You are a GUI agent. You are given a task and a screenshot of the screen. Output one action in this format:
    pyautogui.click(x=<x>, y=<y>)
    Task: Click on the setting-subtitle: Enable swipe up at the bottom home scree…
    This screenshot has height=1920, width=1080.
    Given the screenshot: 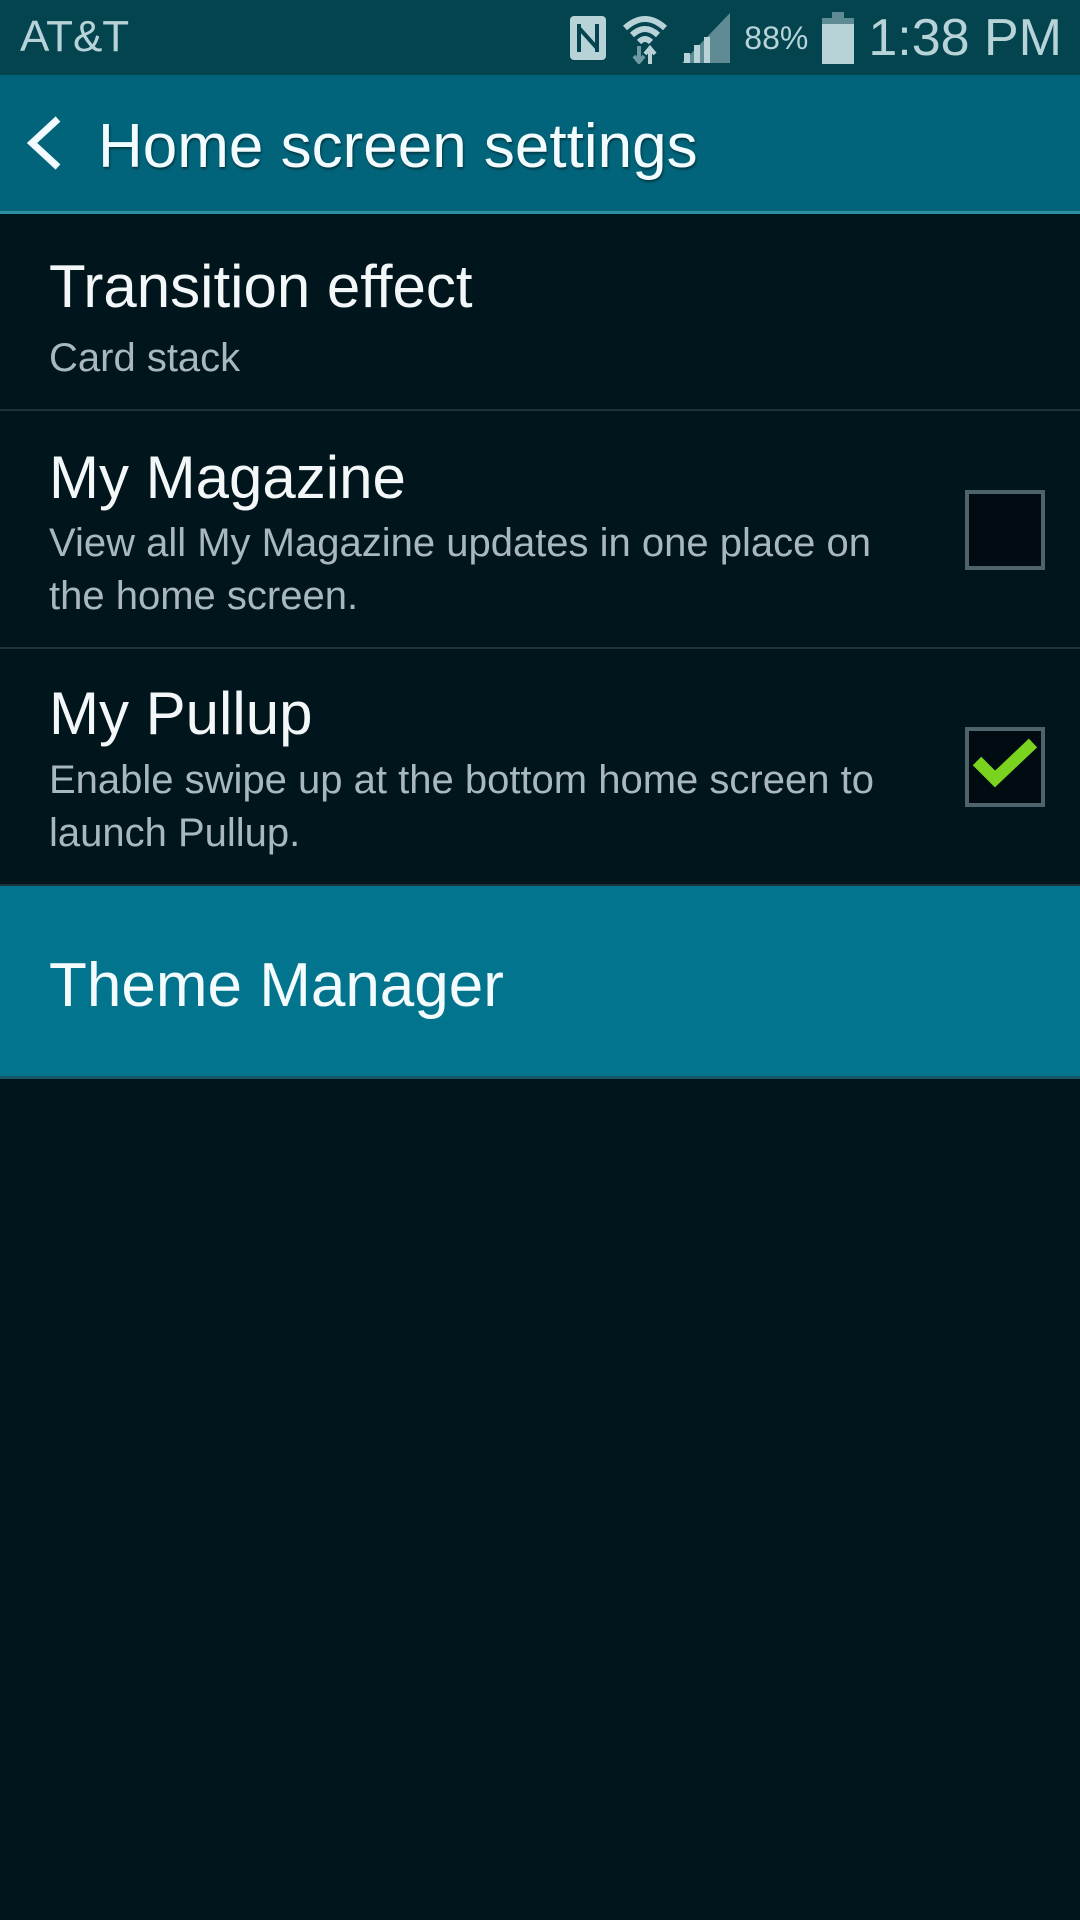 What is the action you would take?
    pyautogui.click(x=461, y=806)
    